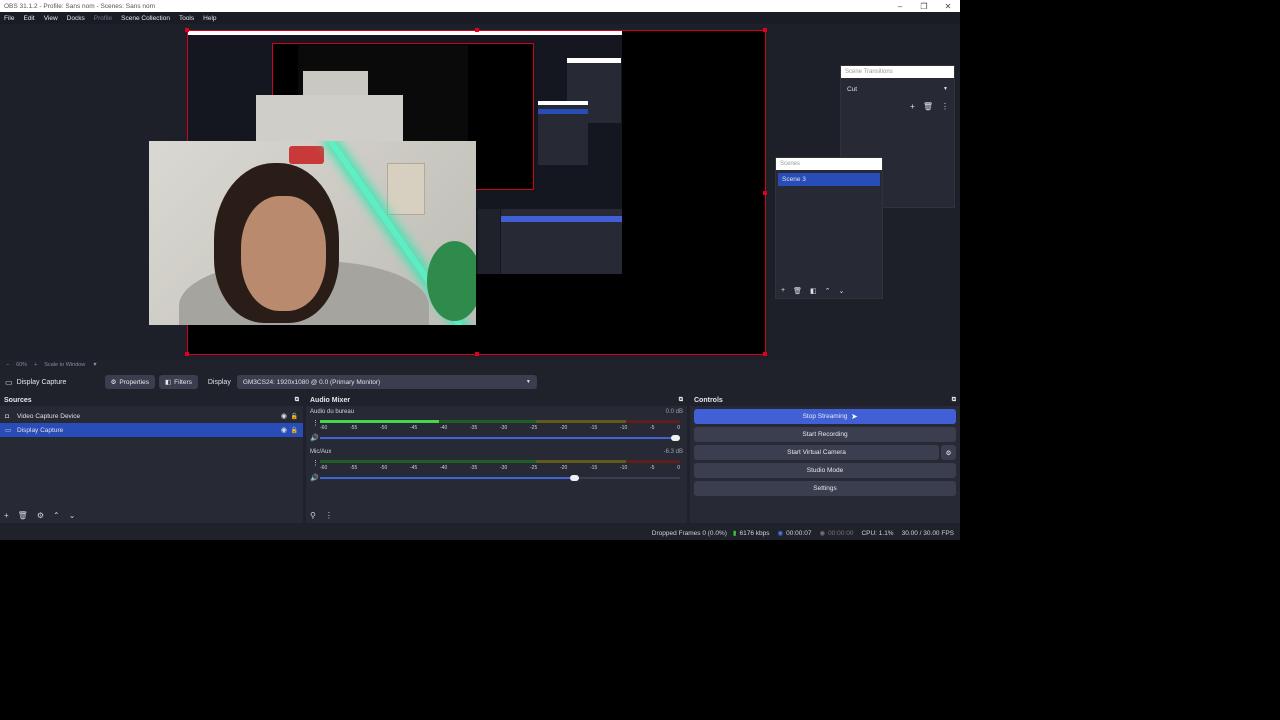 This screenshot has height=720, width=1280. What do you see at coordinates (186, 18) in the screenshot?
I see `menu-tools: Tools` at bounding box center [186, 18].